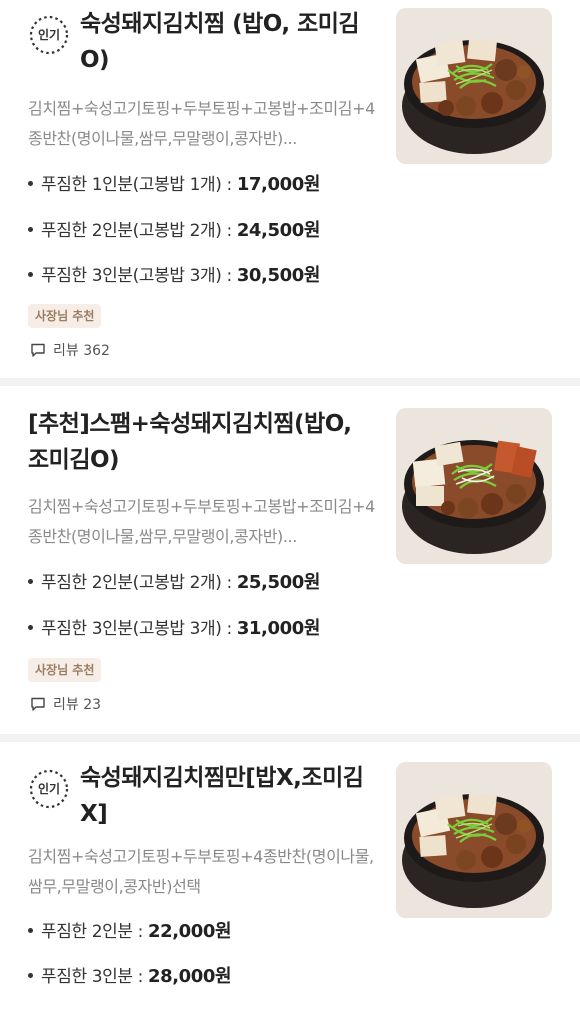 Image resolution: width=580 pixels, height=1012 pixels. I want to click on menu-option: 푸짐한 3인분(고봉밥 3개) : 31,000원, so click(174, 629).